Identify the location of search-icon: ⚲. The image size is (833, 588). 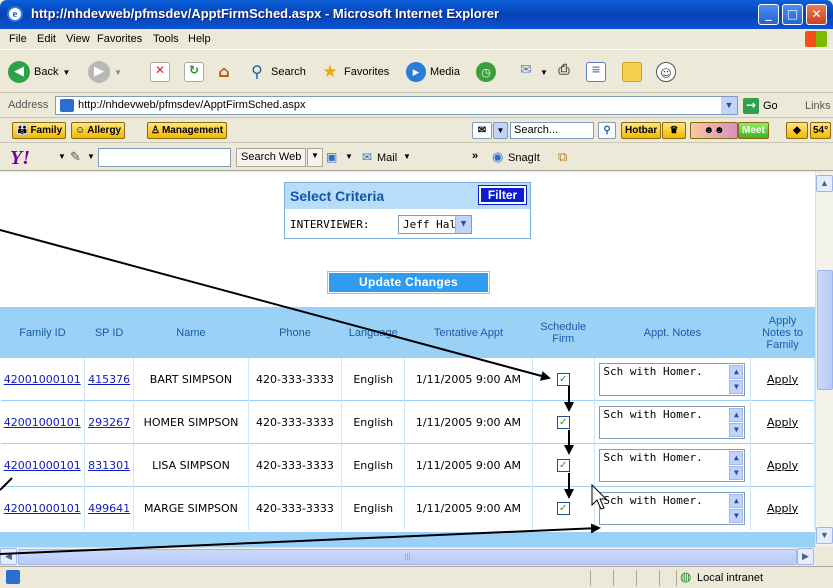
(607, 130).